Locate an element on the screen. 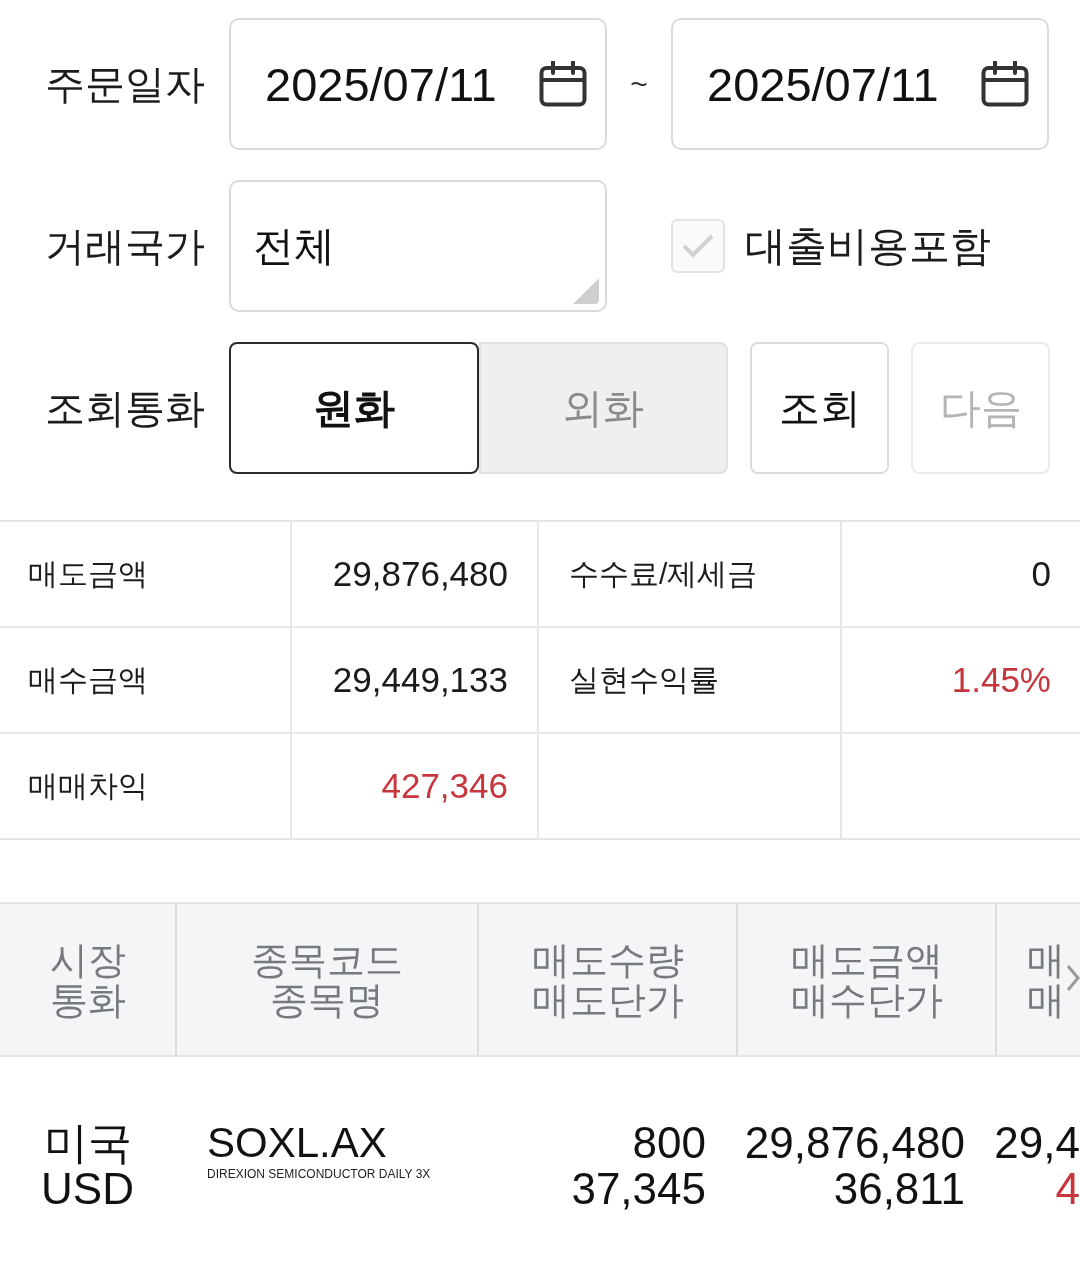  table-cell: 800 is located at coordinates (669, 1143).